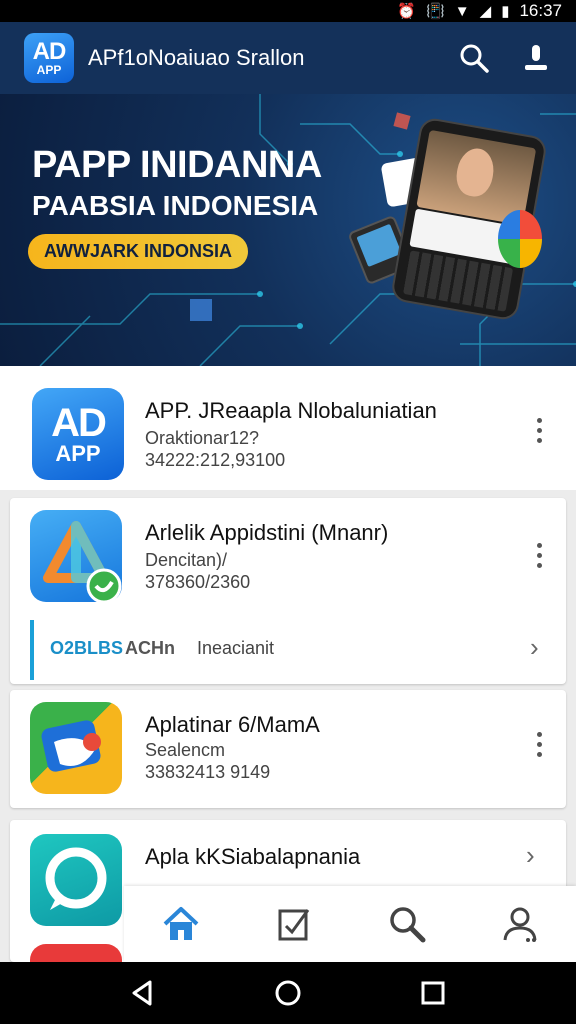 The image size is (576, 1024). Describe the element at coordinates (232, 724) in the screenshot. I see `item-title: Aplatinar 6/MamA` at that location.